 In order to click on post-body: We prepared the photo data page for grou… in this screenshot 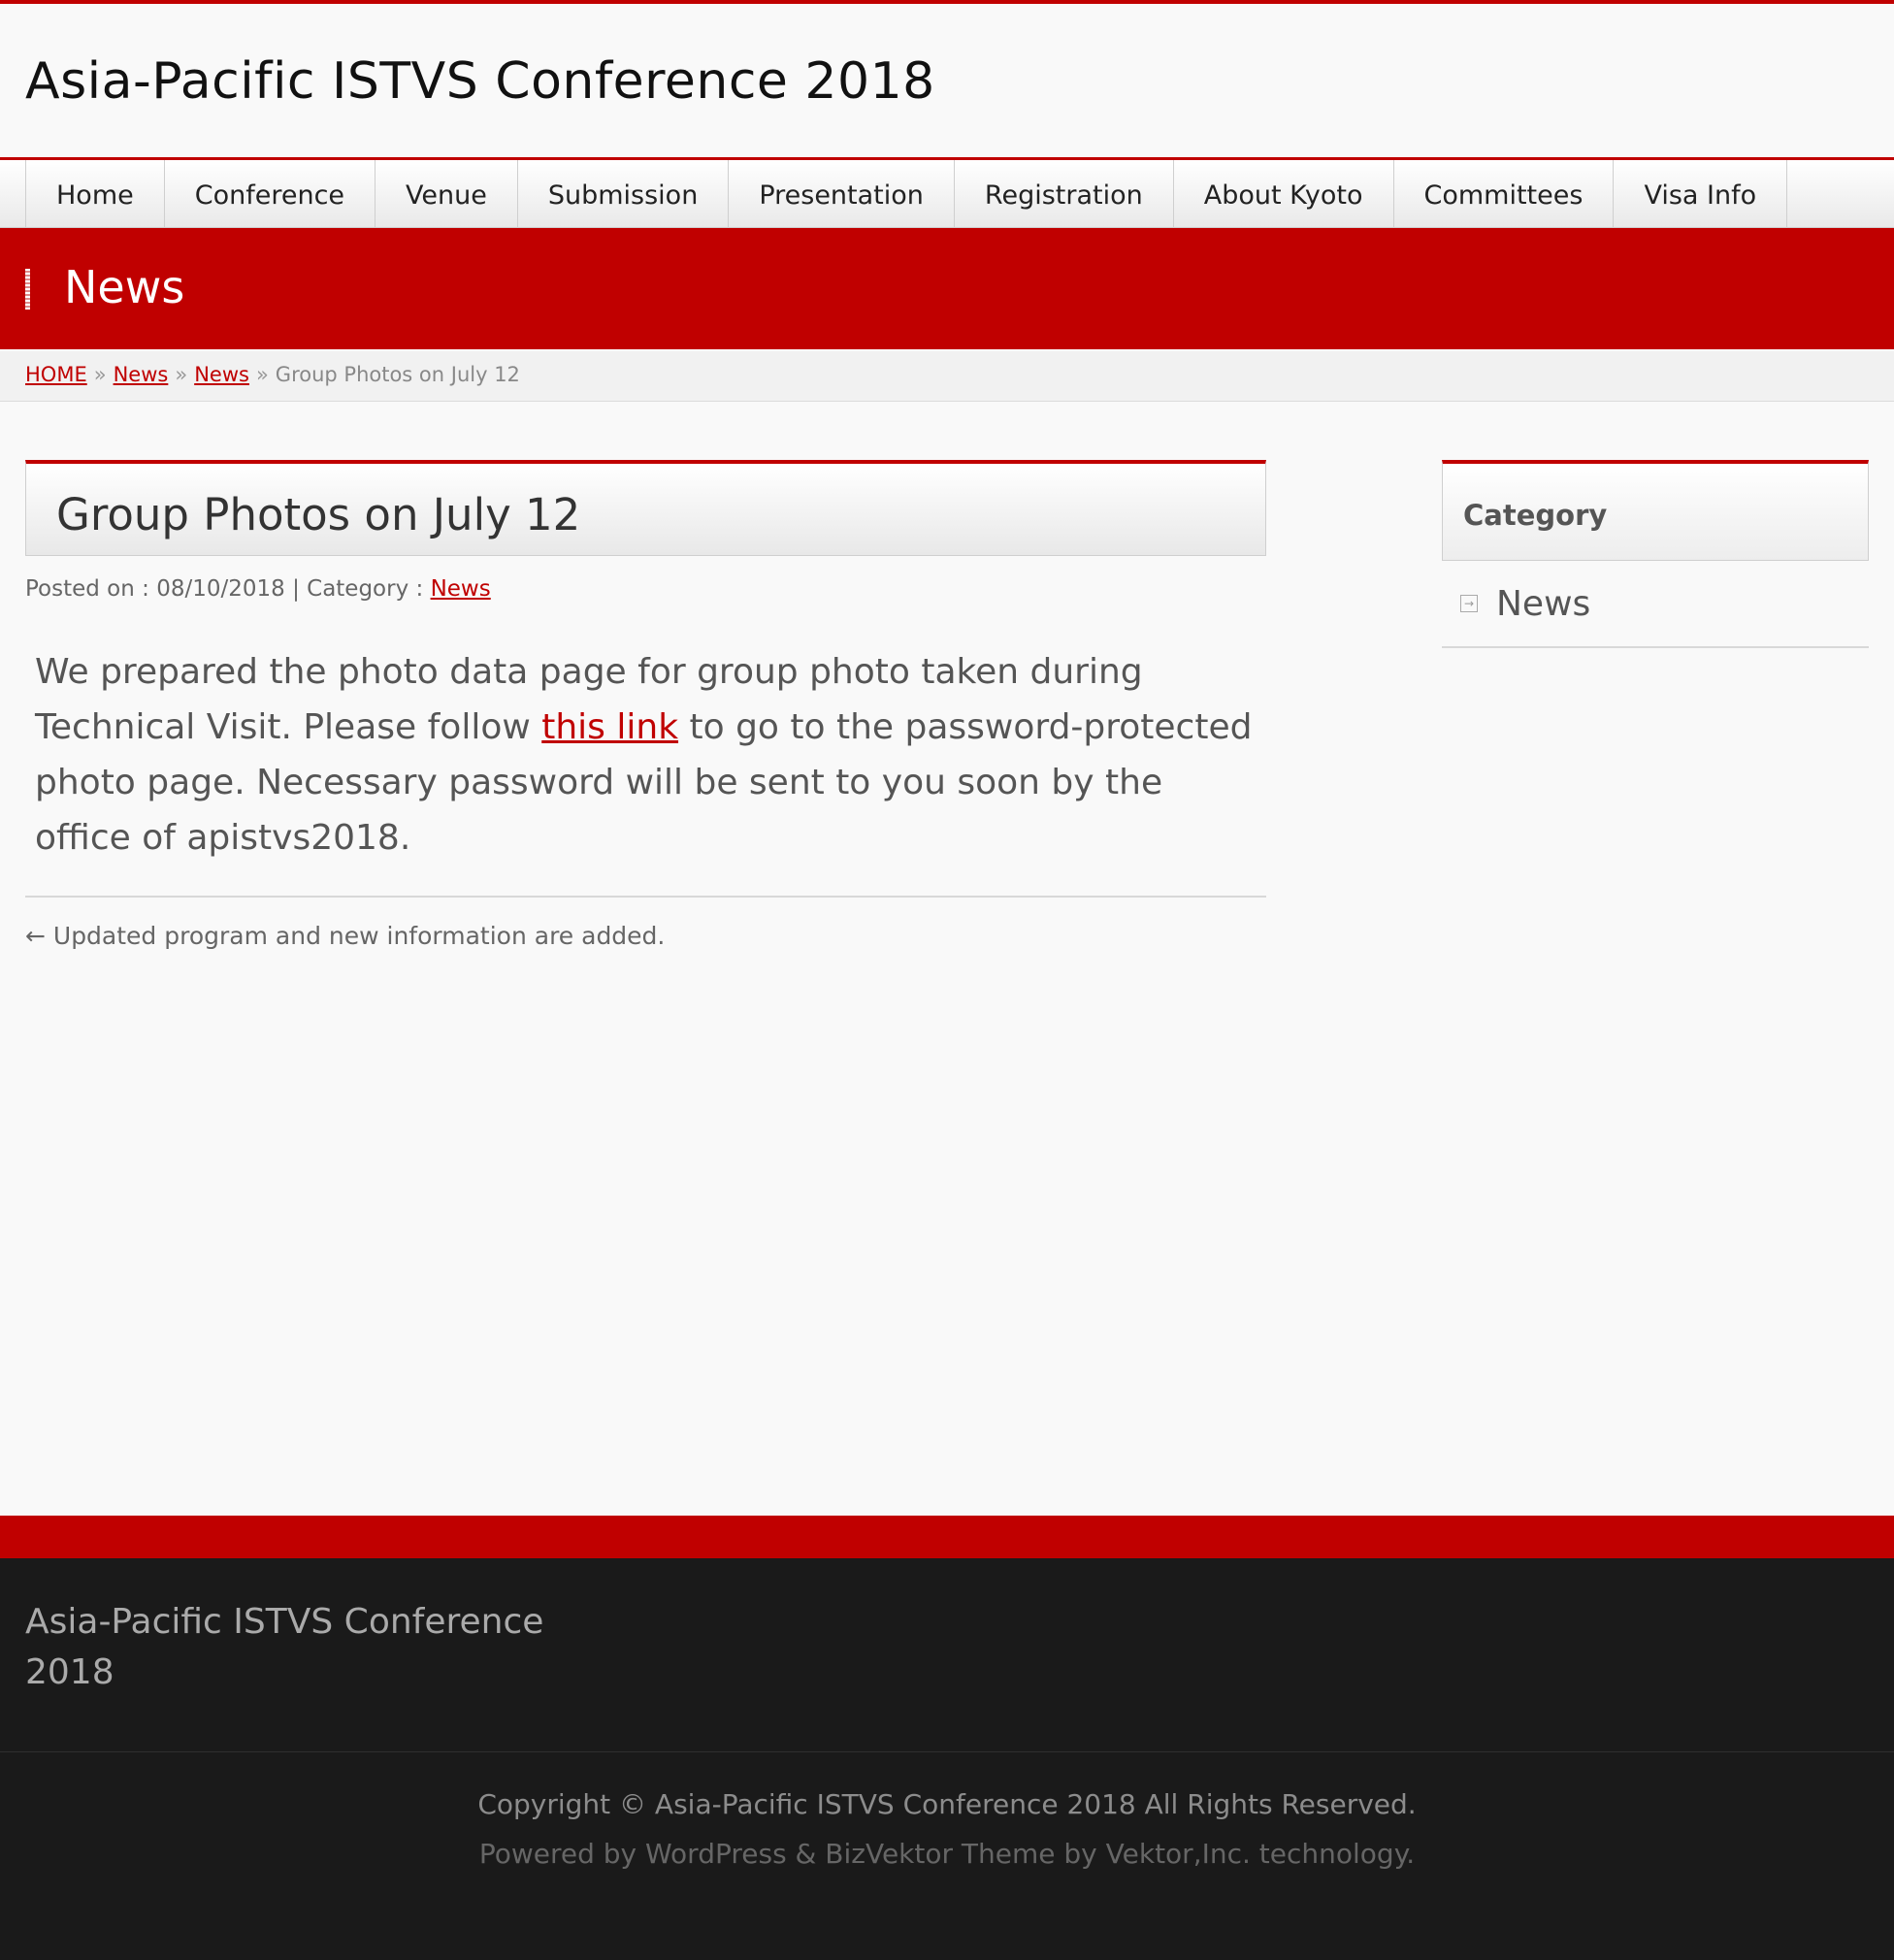, I will do `click(648, 755)`.